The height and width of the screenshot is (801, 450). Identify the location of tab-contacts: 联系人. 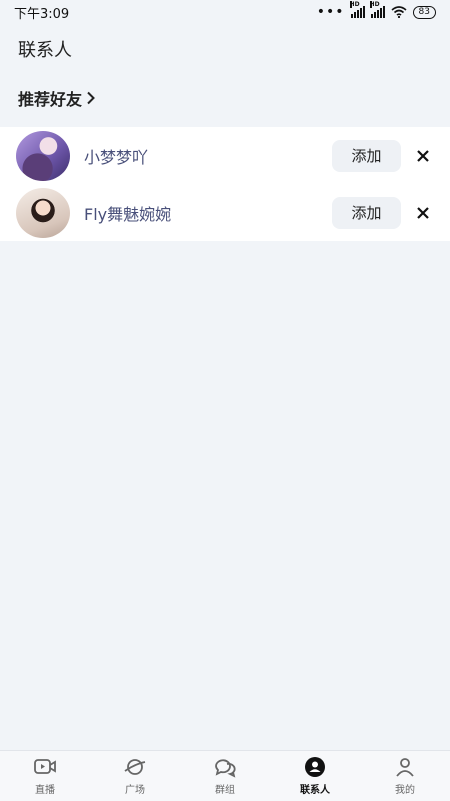
(315, 776).